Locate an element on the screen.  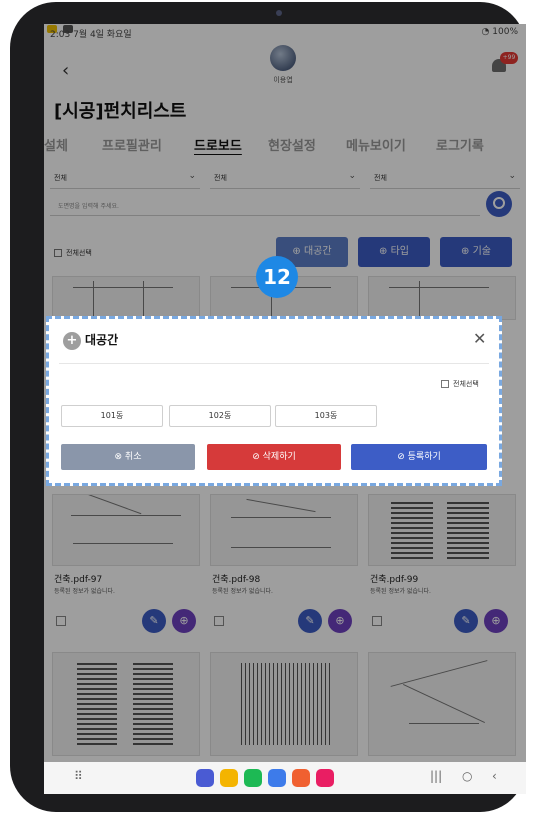
cancel-icon: ⊗ is located at coordinates (119, 457).